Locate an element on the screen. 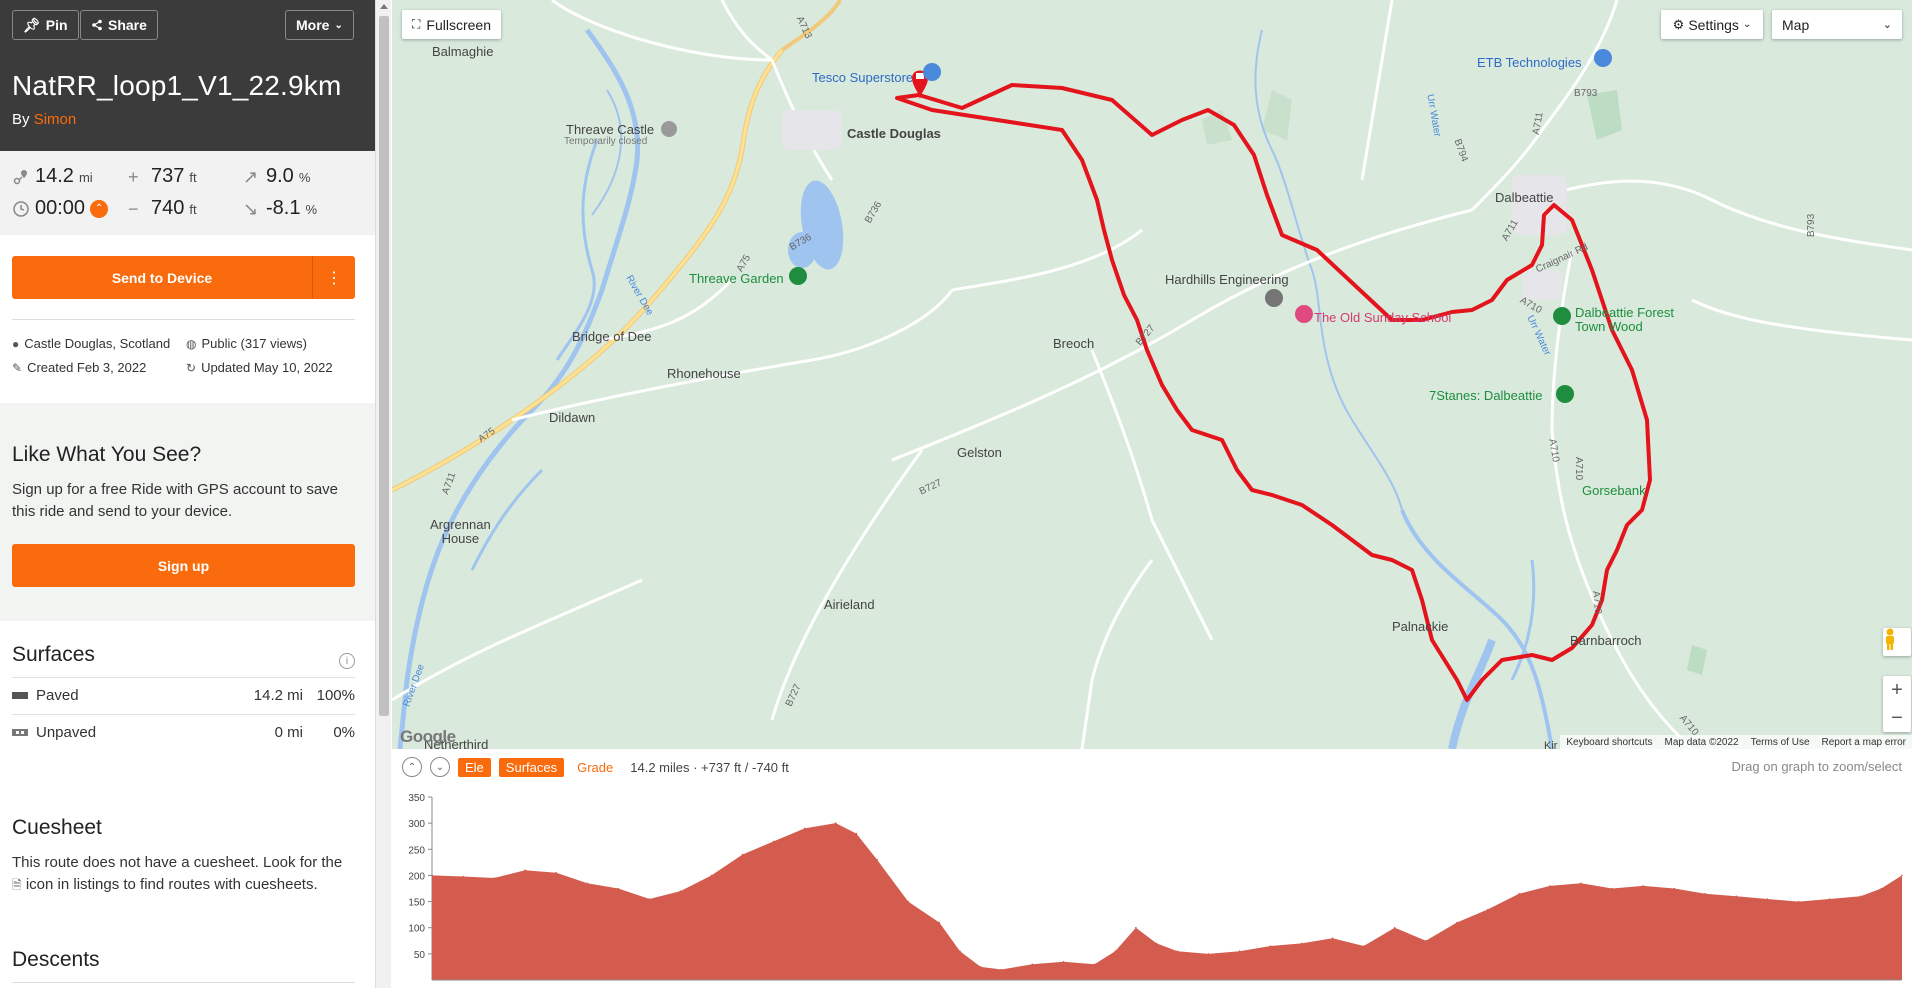 This screenshot has height=988, width=1912. scroll-up-arrow is located at coordinates (384, 6).